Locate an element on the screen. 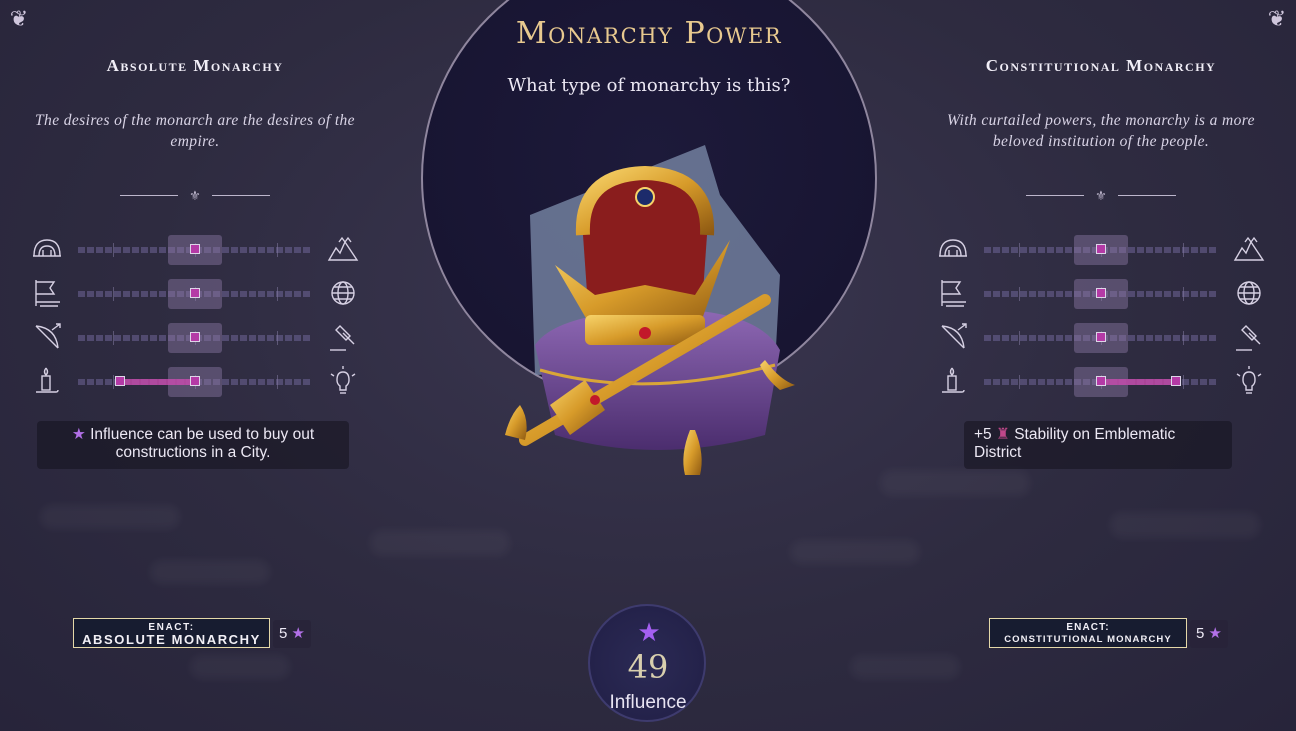 This screenshot has height=731, width=1296. constitutional-monarchy-enact: ENACT: CONSTITUTIONAL MONARCHY 5 ★ is located at coordinates (1114, 634).